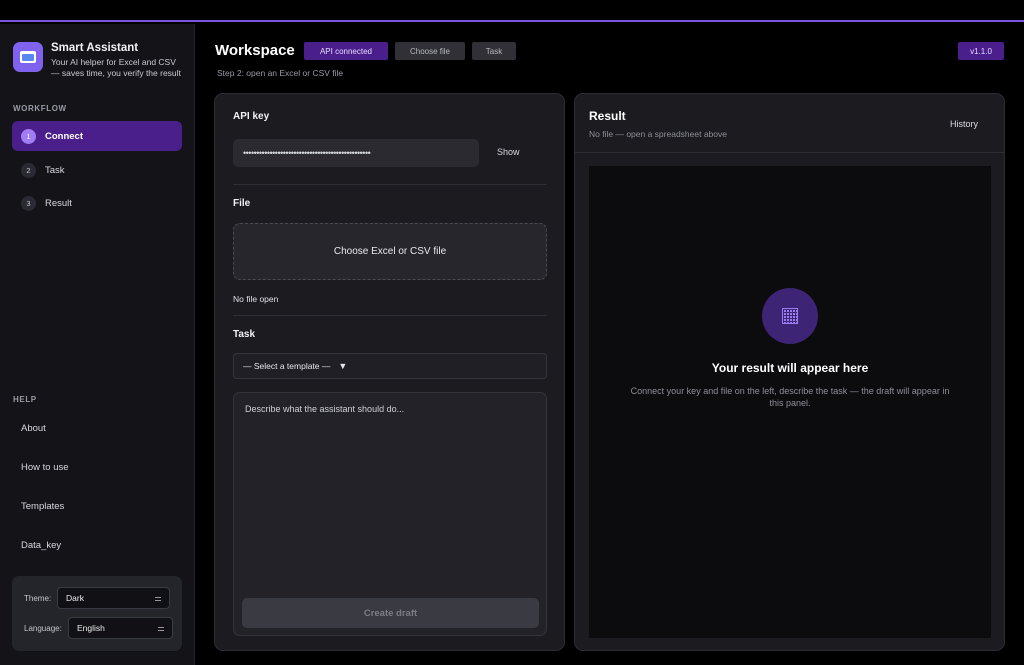 The image size is (1024, 665). Describe the element at coordinates (964, 124) in the screenshot. I see `history-button: History` at that location.